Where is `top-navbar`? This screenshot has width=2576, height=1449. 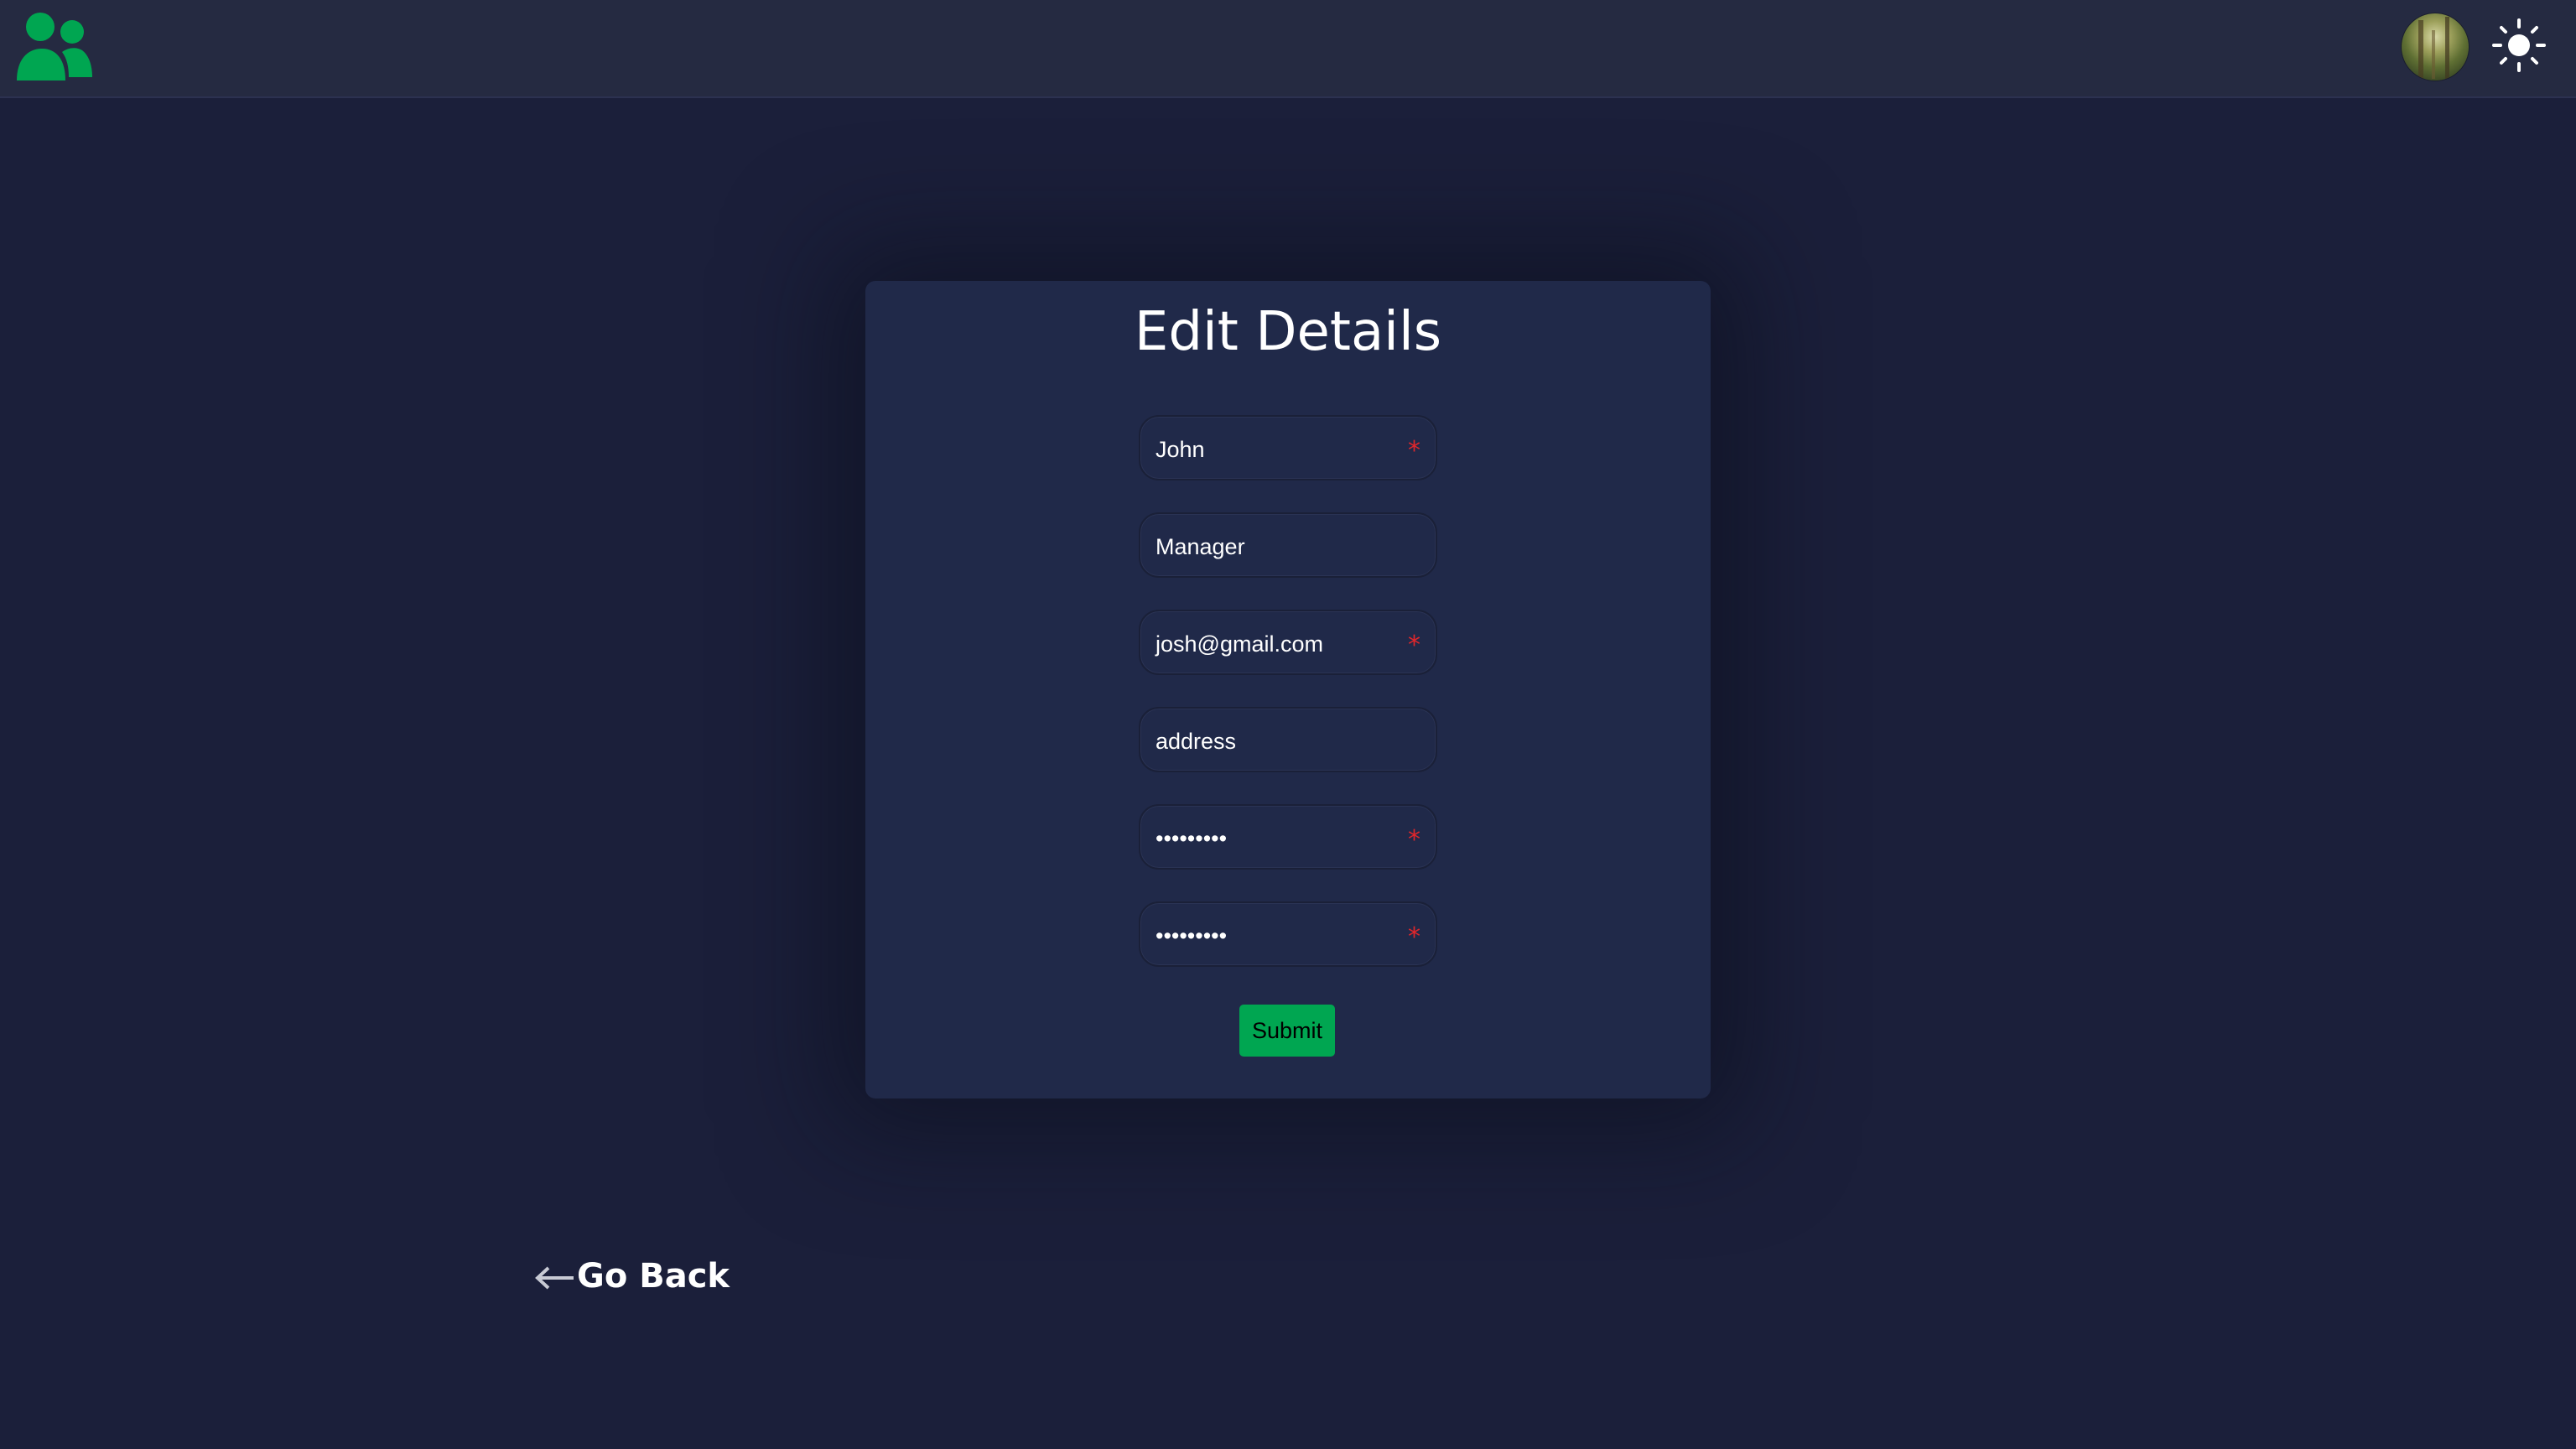 top-navbar is located at coordinates (1288, 49).